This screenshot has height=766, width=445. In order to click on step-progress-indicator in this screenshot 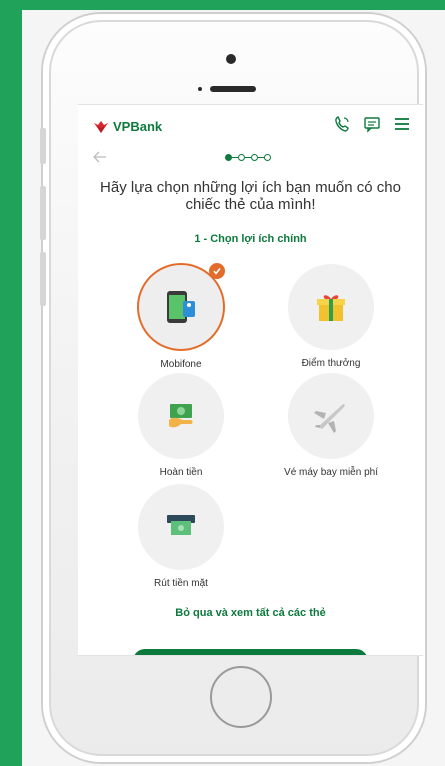, I will do `click(248, 157)`.